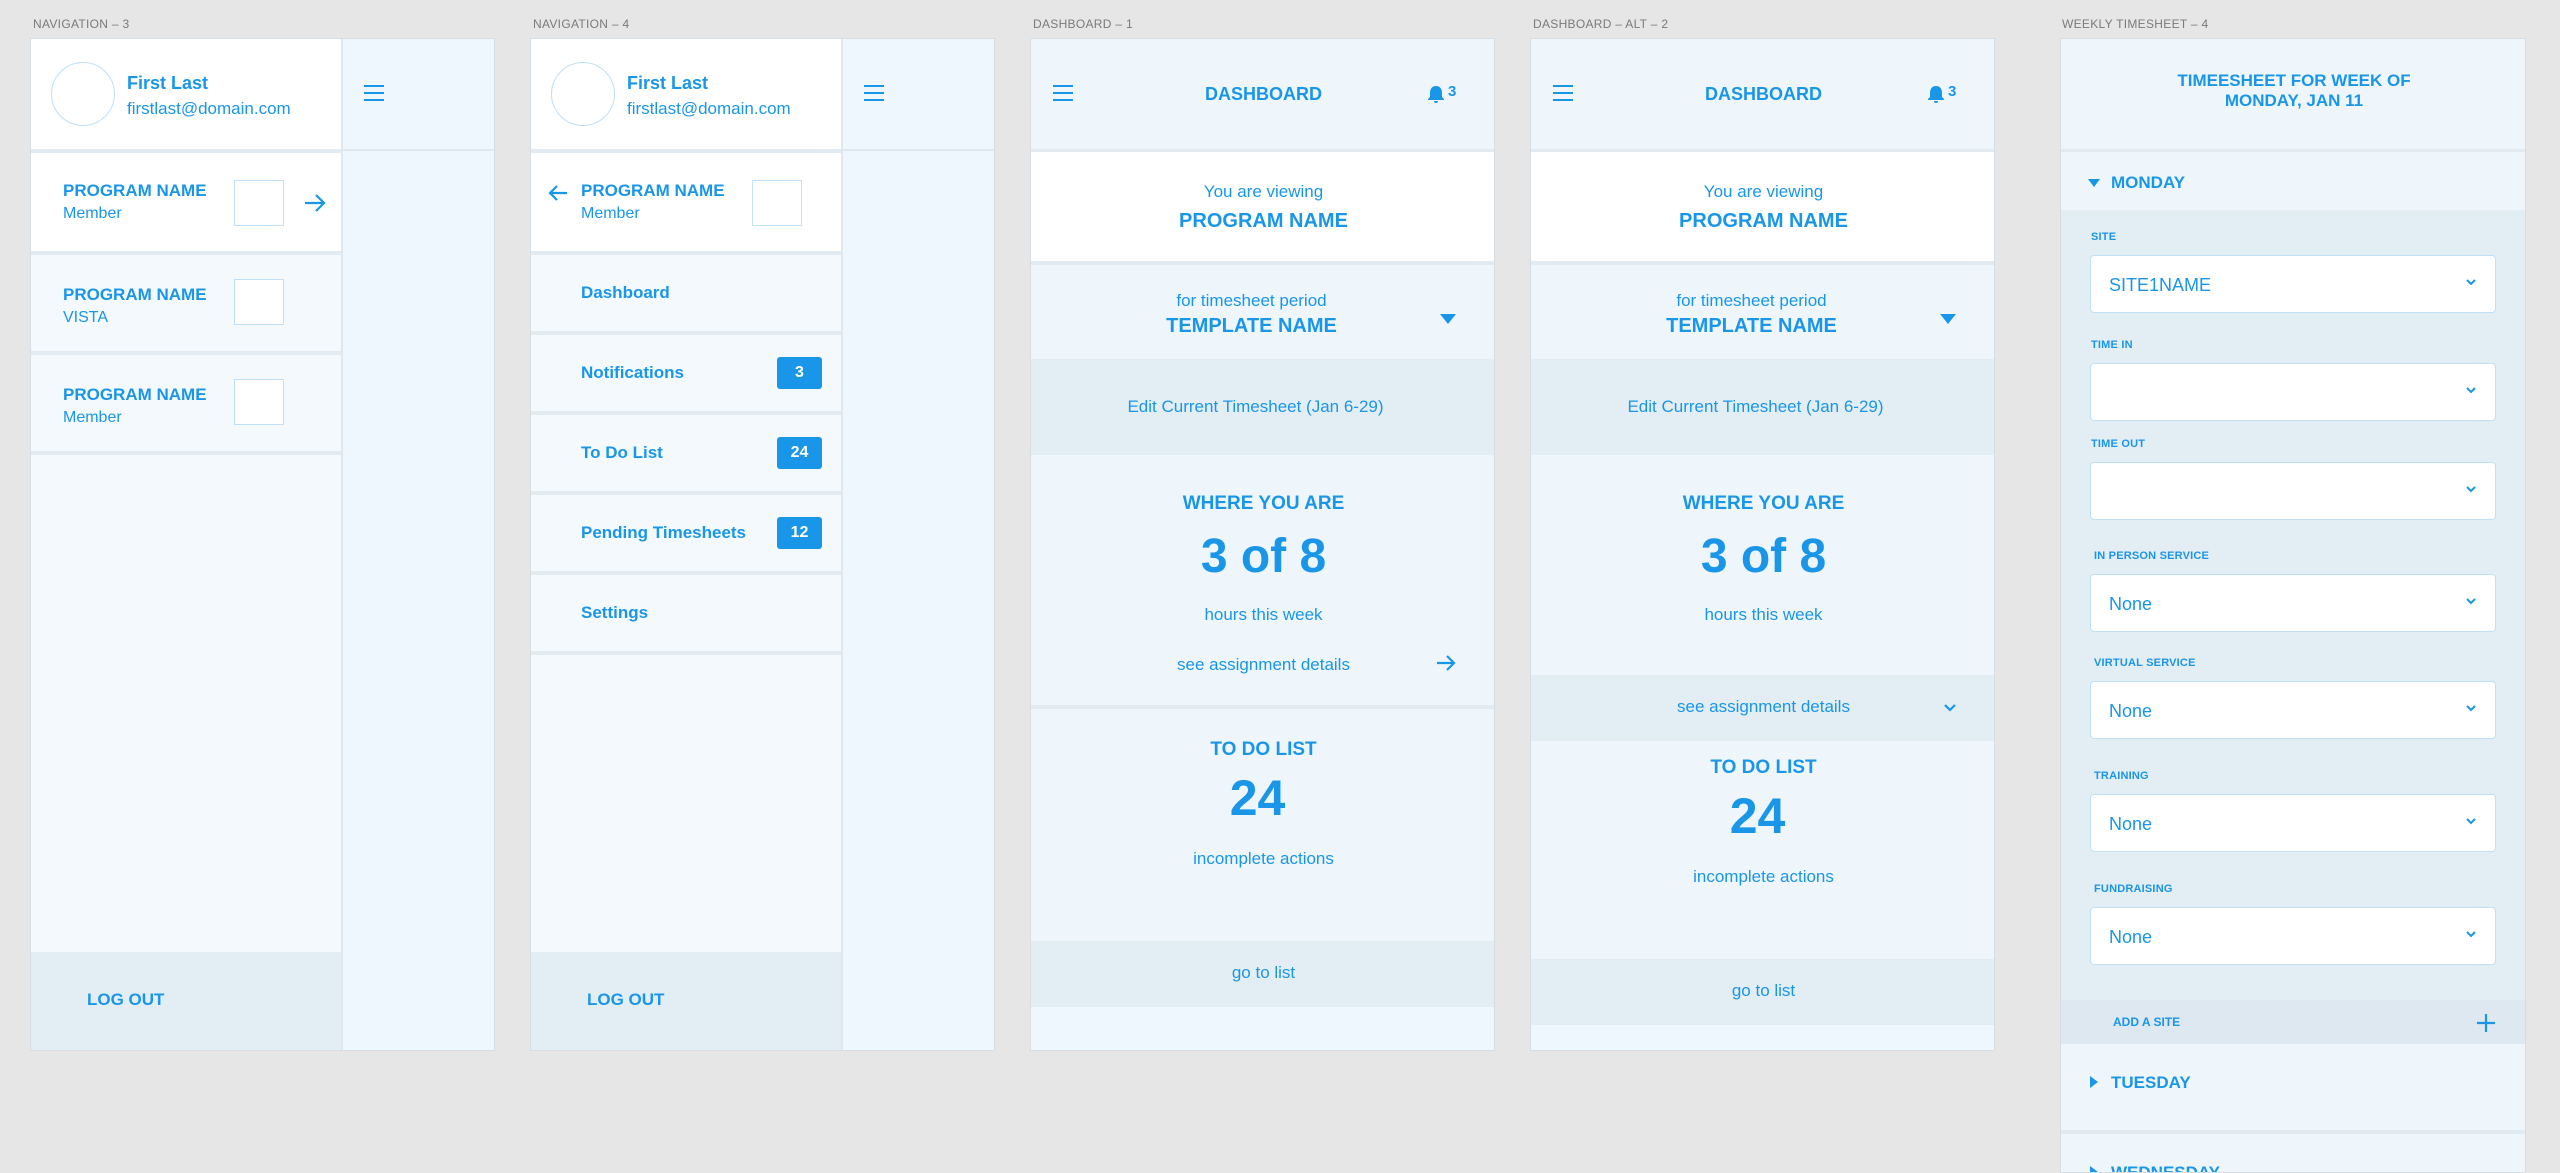  What do you see at coordinates (2147, 1022) in the screenshot?
I see `add-site-label: ADD A SITE` at bounding box center [2147, 1022].